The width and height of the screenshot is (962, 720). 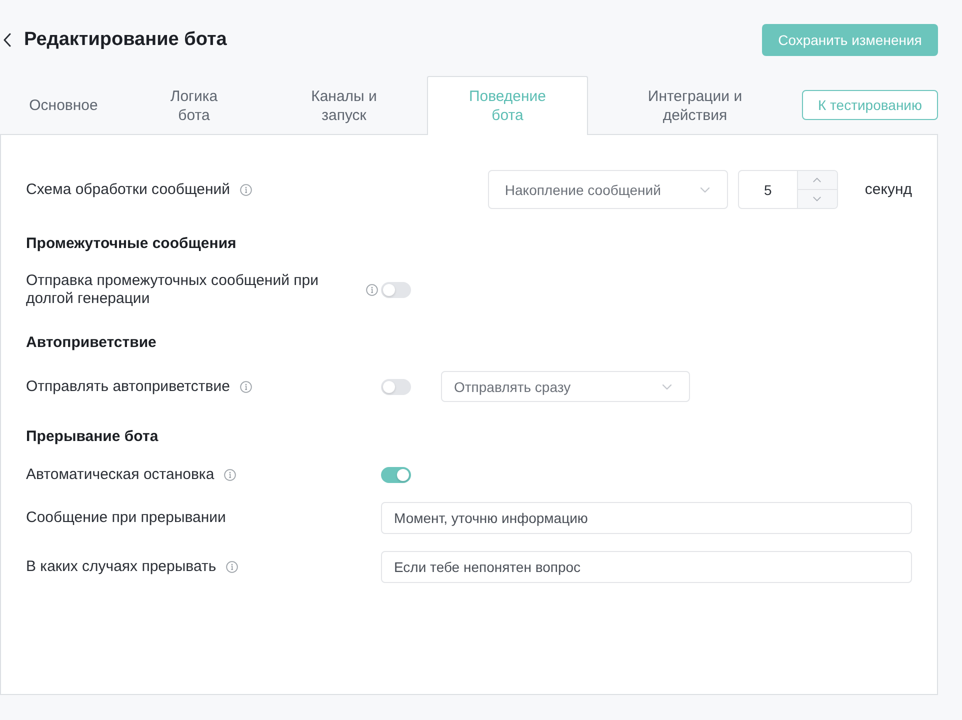 I want to click on section-heading: Прерывание бота, so click(x=92, y=437).